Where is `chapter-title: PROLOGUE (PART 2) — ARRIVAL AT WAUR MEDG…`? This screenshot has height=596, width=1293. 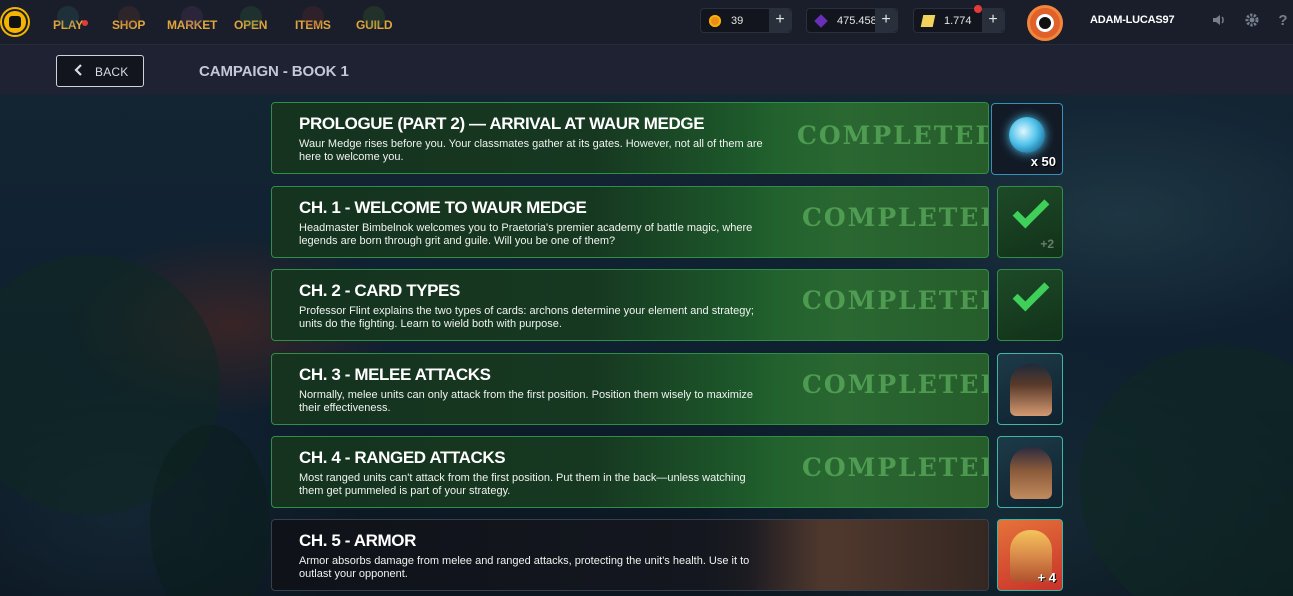
chapter-title: PROLOGUE (PART 2) — ARRIVAL AT WAUR MEDG… is located at coordinates (502, 123).